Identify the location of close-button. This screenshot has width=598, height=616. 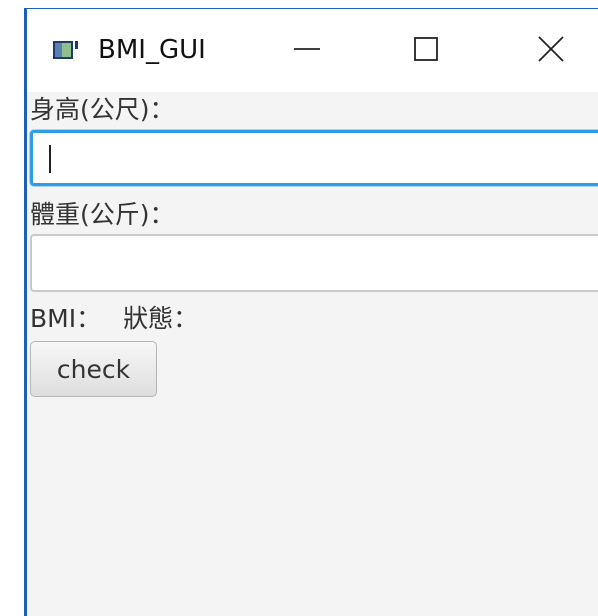
(551, 51).